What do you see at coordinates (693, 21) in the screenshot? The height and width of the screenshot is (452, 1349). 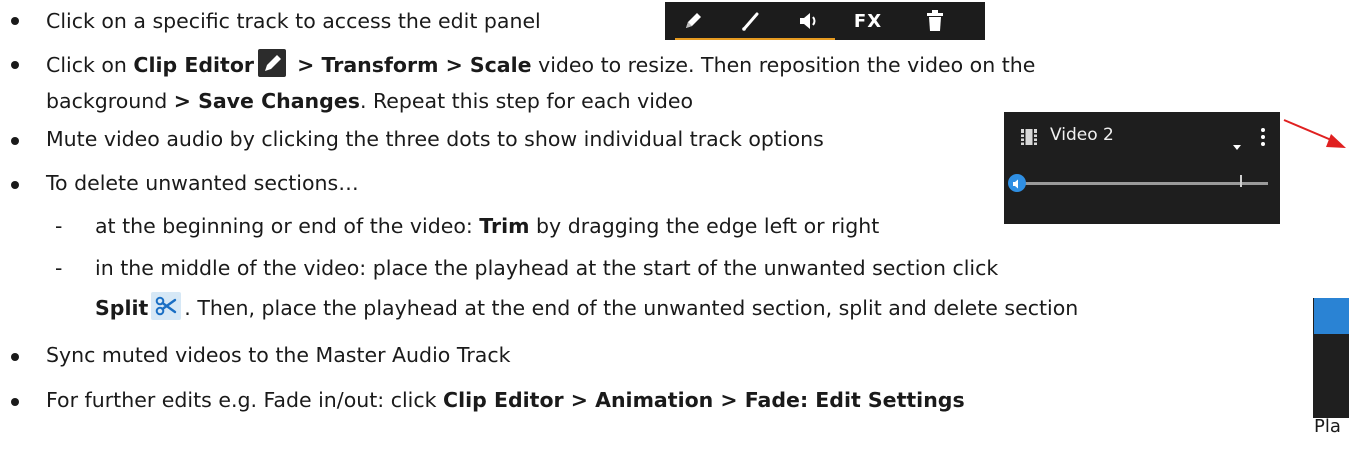 I see `pencil-icon` at bounding box center [693, 21].